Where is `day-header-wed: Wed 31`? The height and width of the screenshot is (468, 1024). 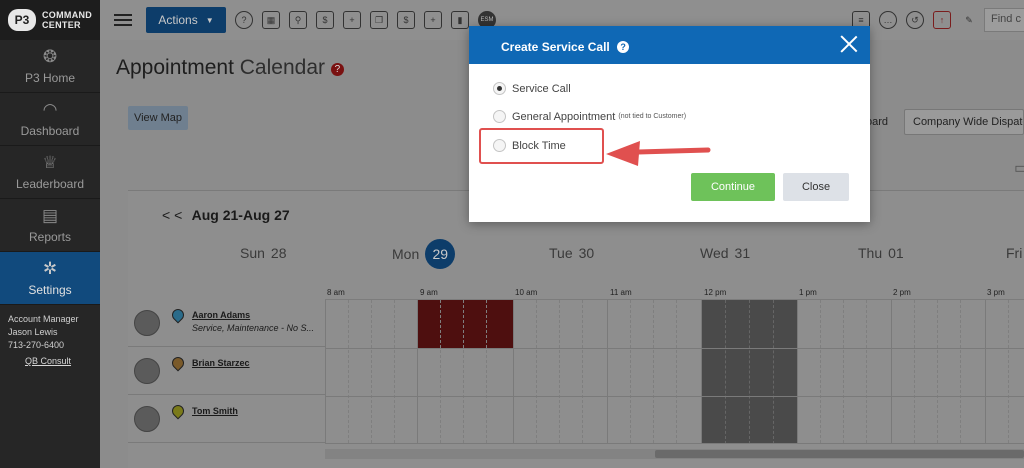
day-header-wed: Wed 31 is located at coordinates (725, 253).